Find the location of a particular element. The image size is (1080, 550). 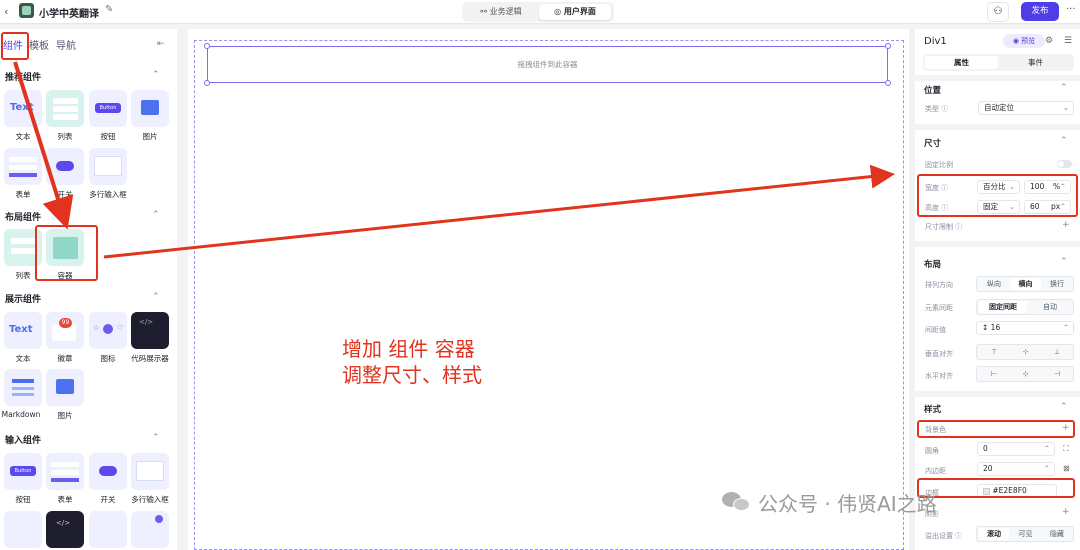

add-icon: + is located at coordinates (1066, 225).